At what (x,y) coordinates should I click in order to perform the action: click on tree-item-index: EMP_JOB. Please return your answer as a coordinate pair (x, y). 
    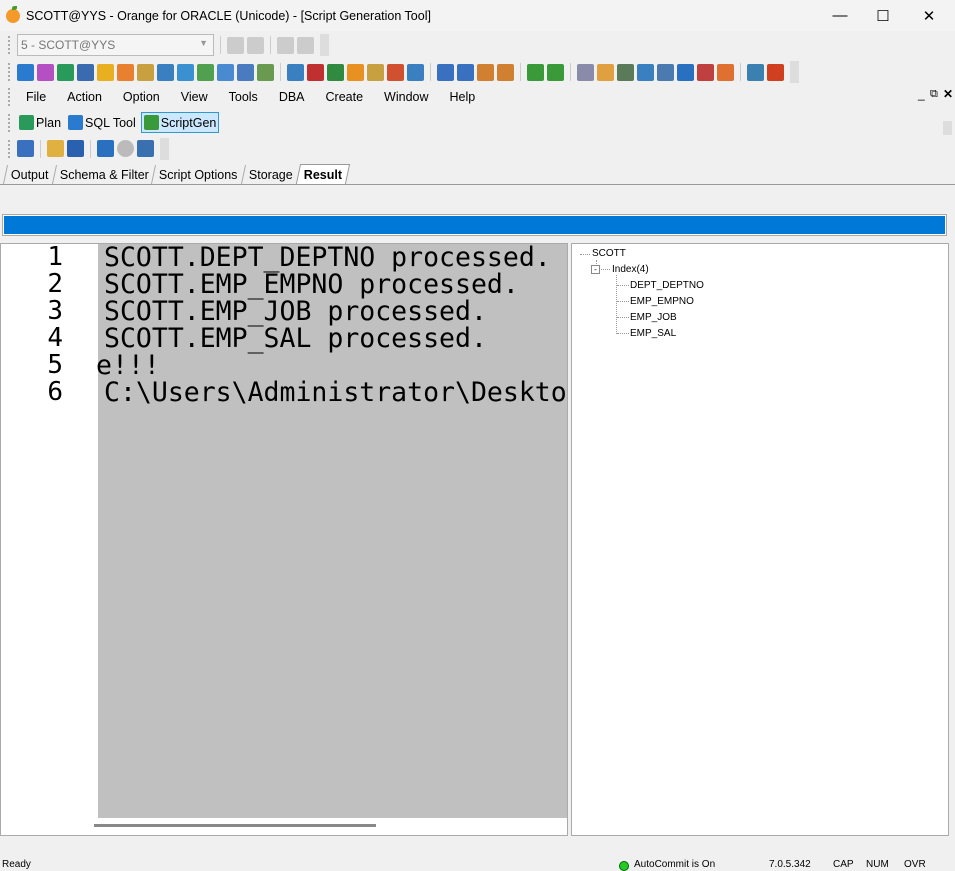
    Looking at the image, I should click on (653, 317).